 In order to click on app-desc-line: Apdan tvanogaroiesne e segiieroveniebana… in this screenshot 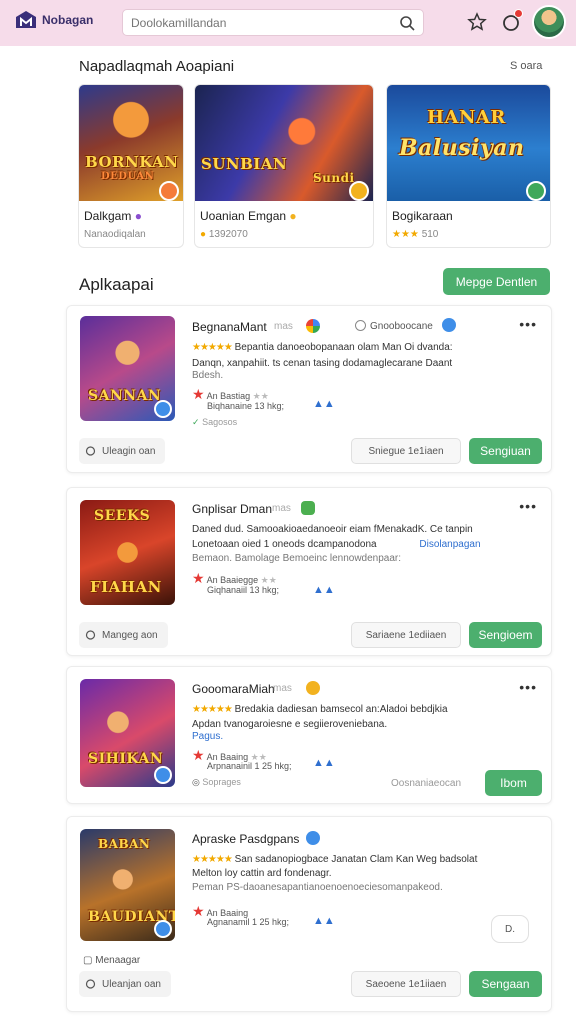, I will do `click(290, 724)`.